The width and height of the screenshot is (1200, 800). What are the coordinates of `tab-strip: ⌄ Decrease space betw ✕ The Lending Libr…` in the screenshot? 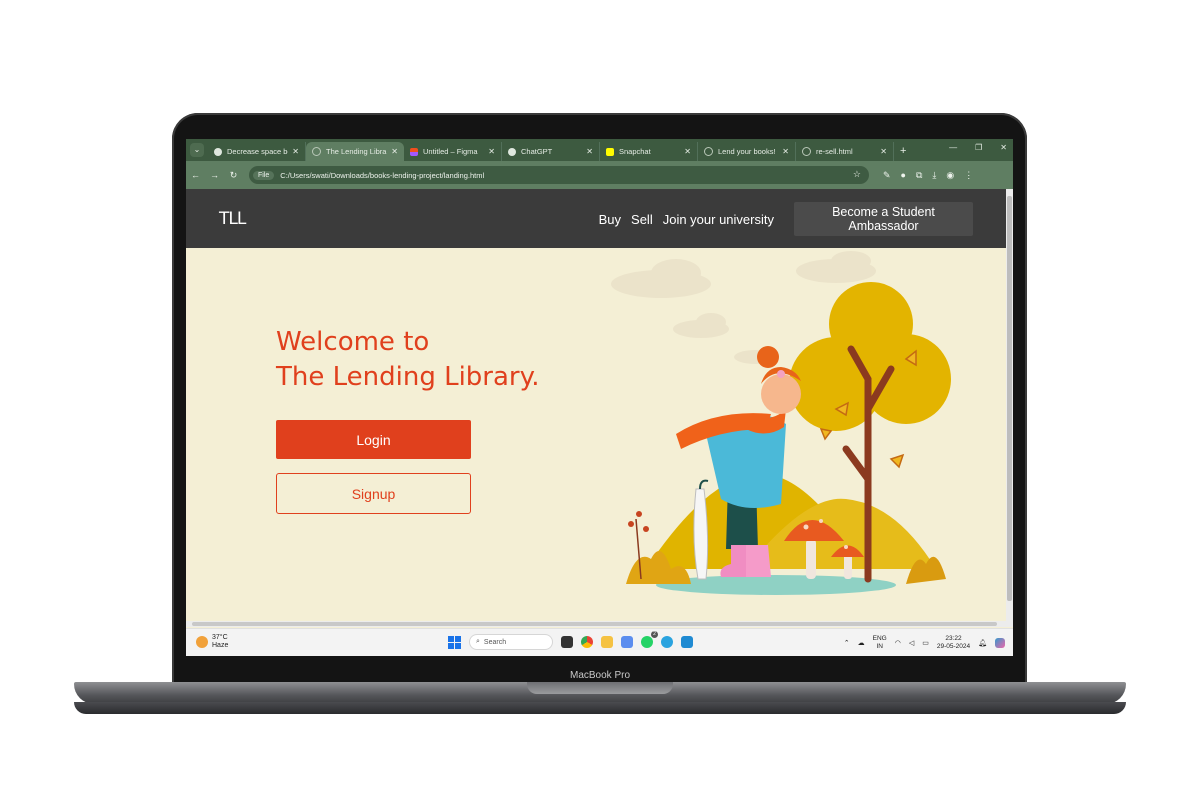 It's located at (599, 150).